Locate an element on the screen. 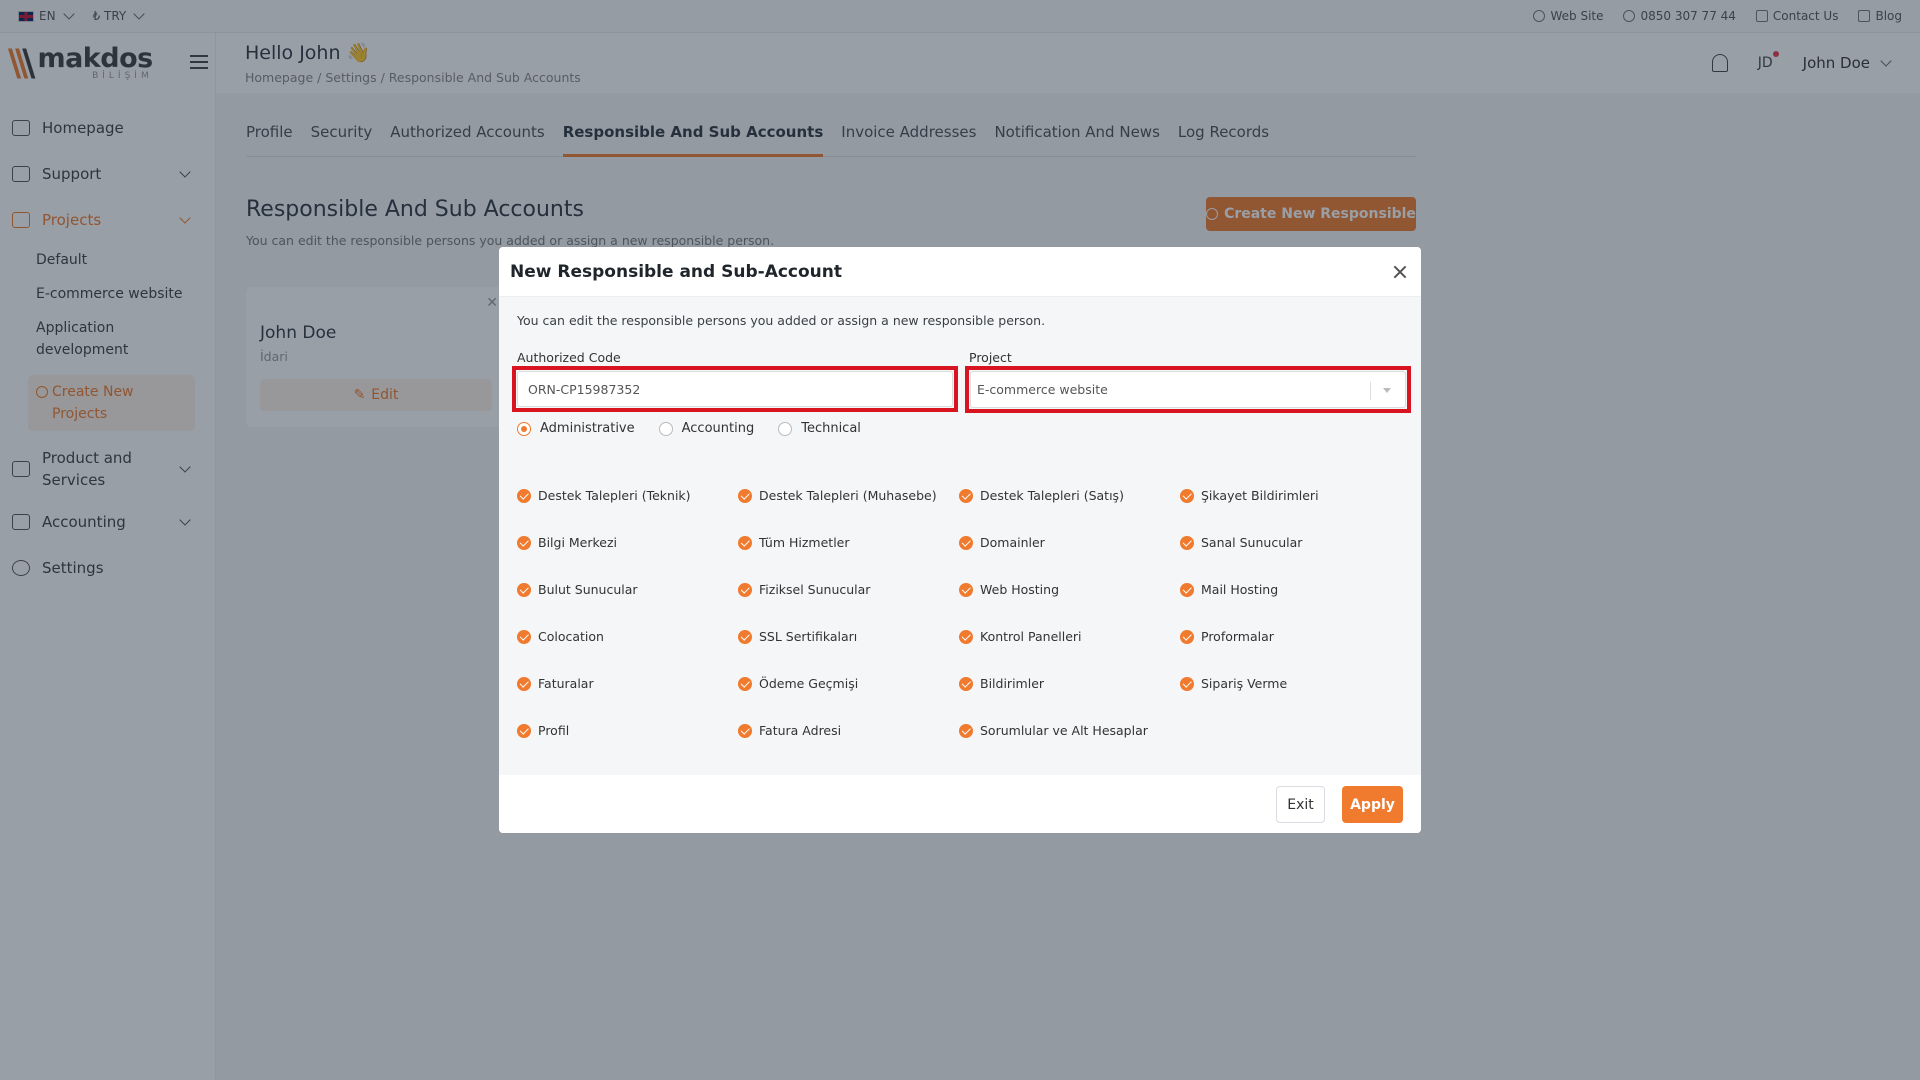 The image size is (1920, 1080). exit-button: Exit is located at coordinates (1300, 804).